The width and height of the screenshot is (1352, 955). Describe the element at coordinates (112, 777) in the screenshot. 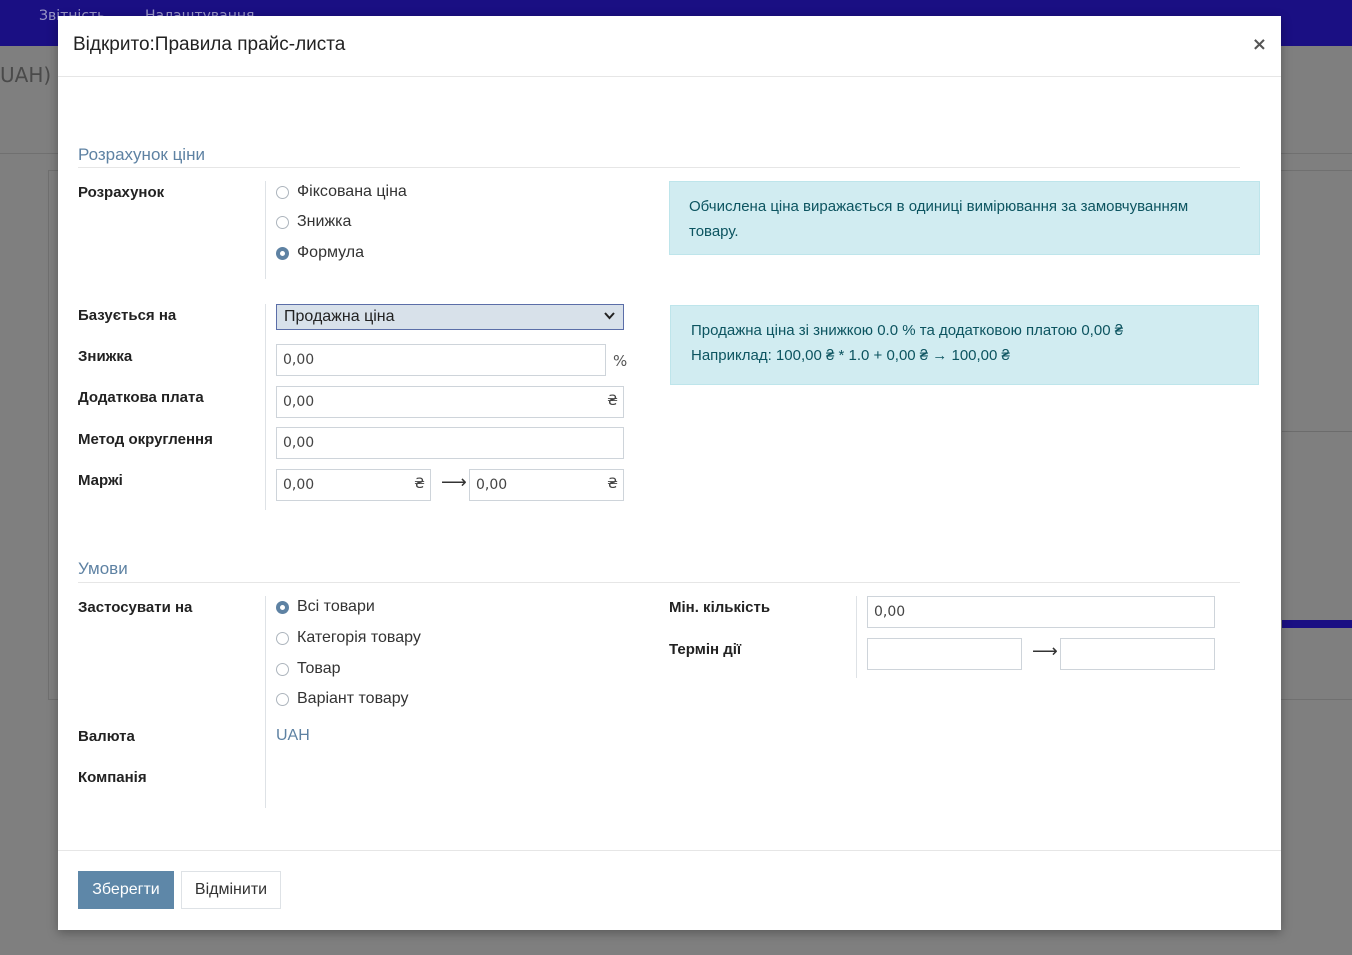

I see `company-label: Компанія` at that location.